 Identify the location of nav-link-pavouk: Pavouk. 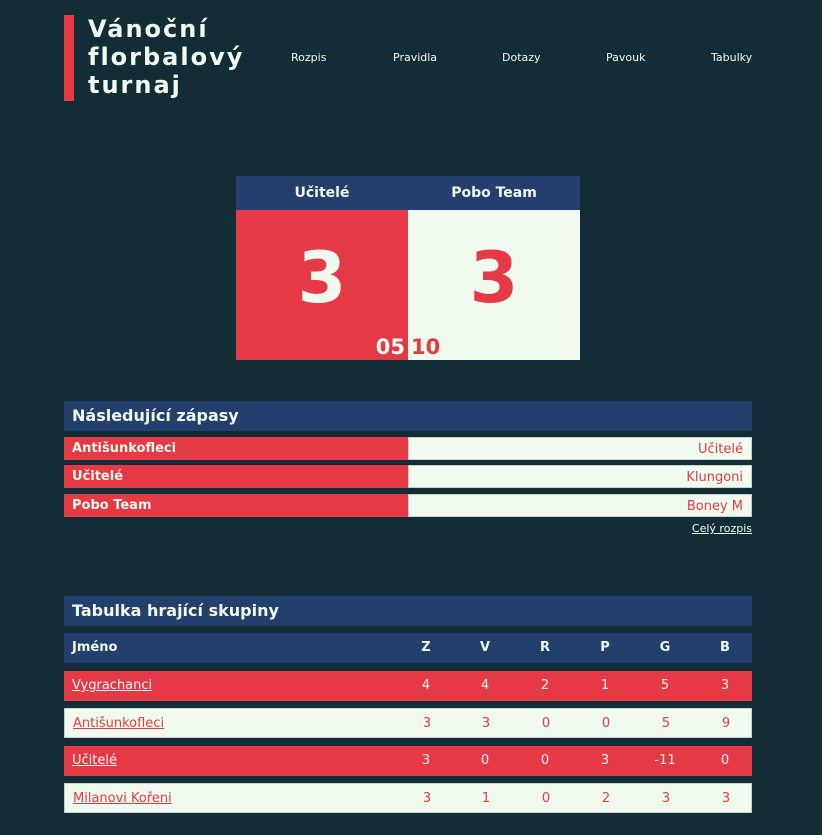
(625, 57).